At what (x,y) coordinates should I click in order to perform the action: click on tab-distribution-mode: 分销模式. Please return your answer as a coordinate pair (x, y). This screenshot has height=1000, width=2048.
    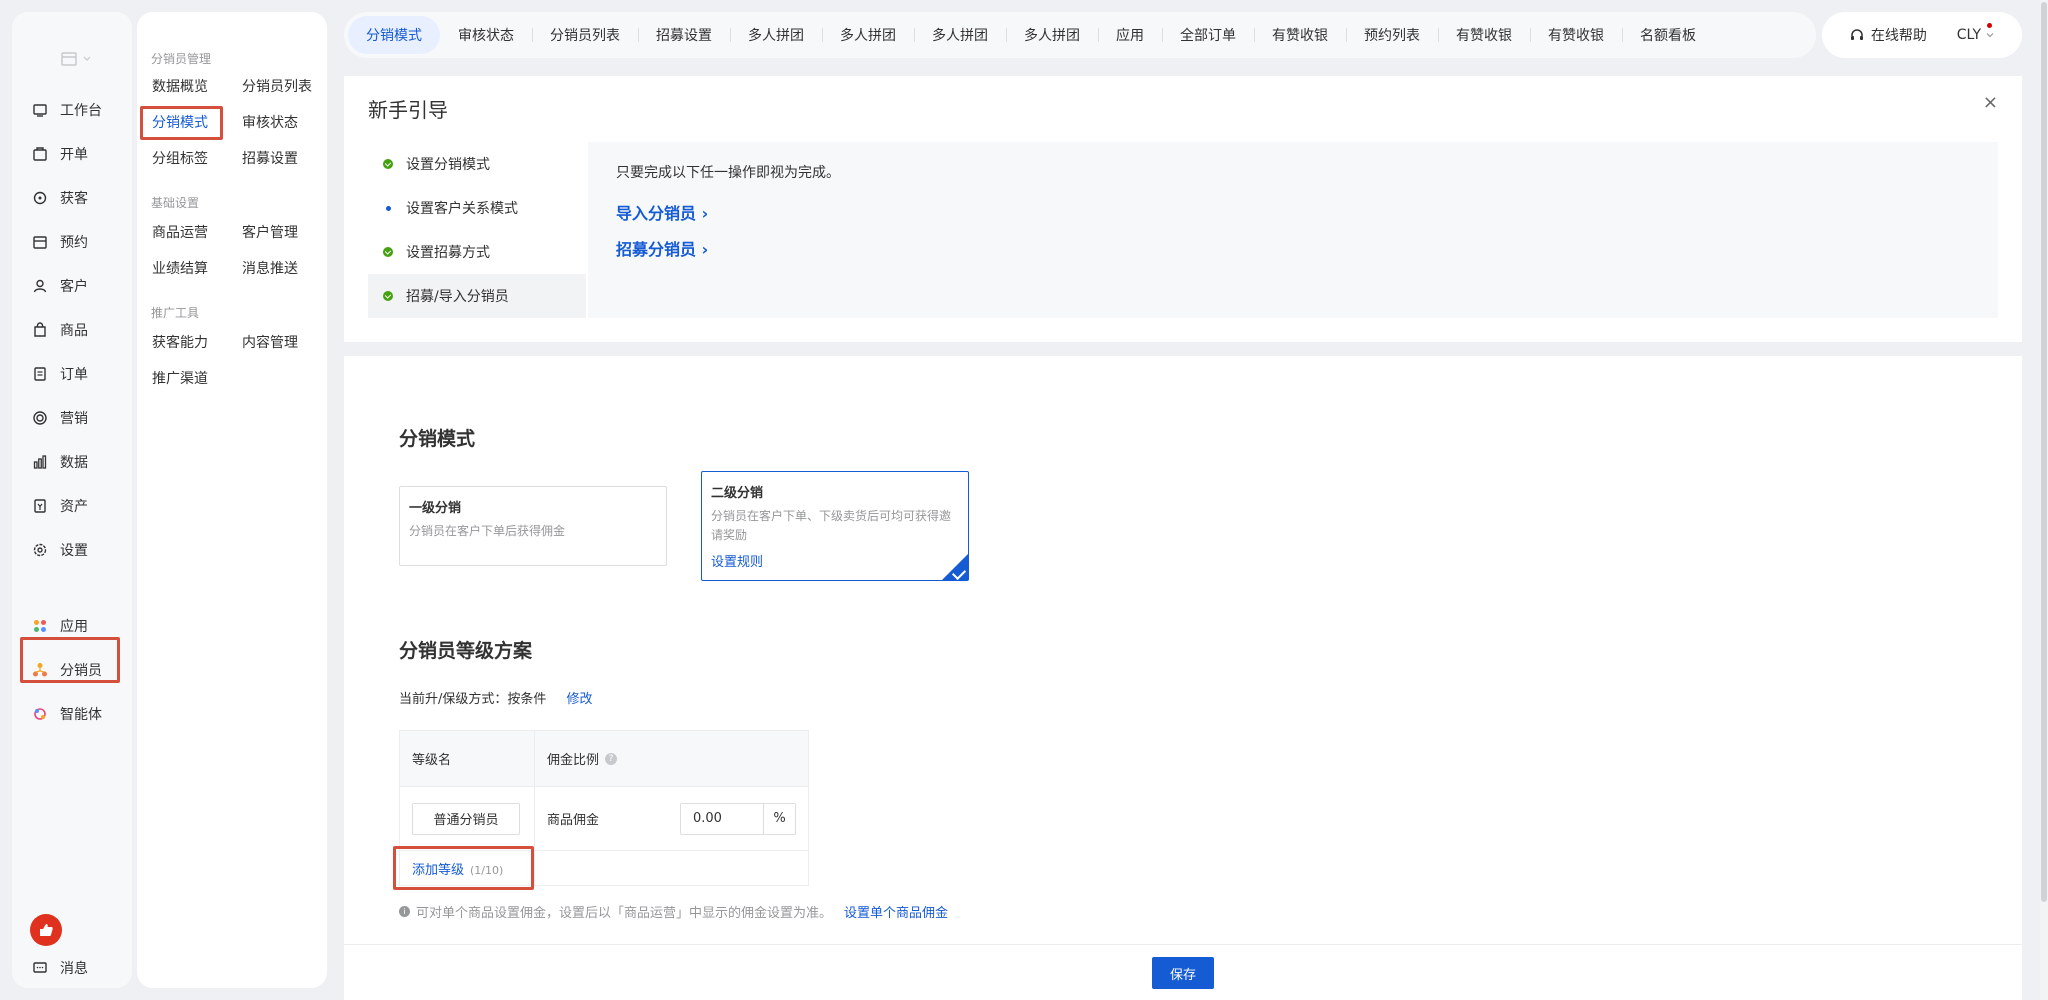
    Looking at the image, I should click on (394, 35).